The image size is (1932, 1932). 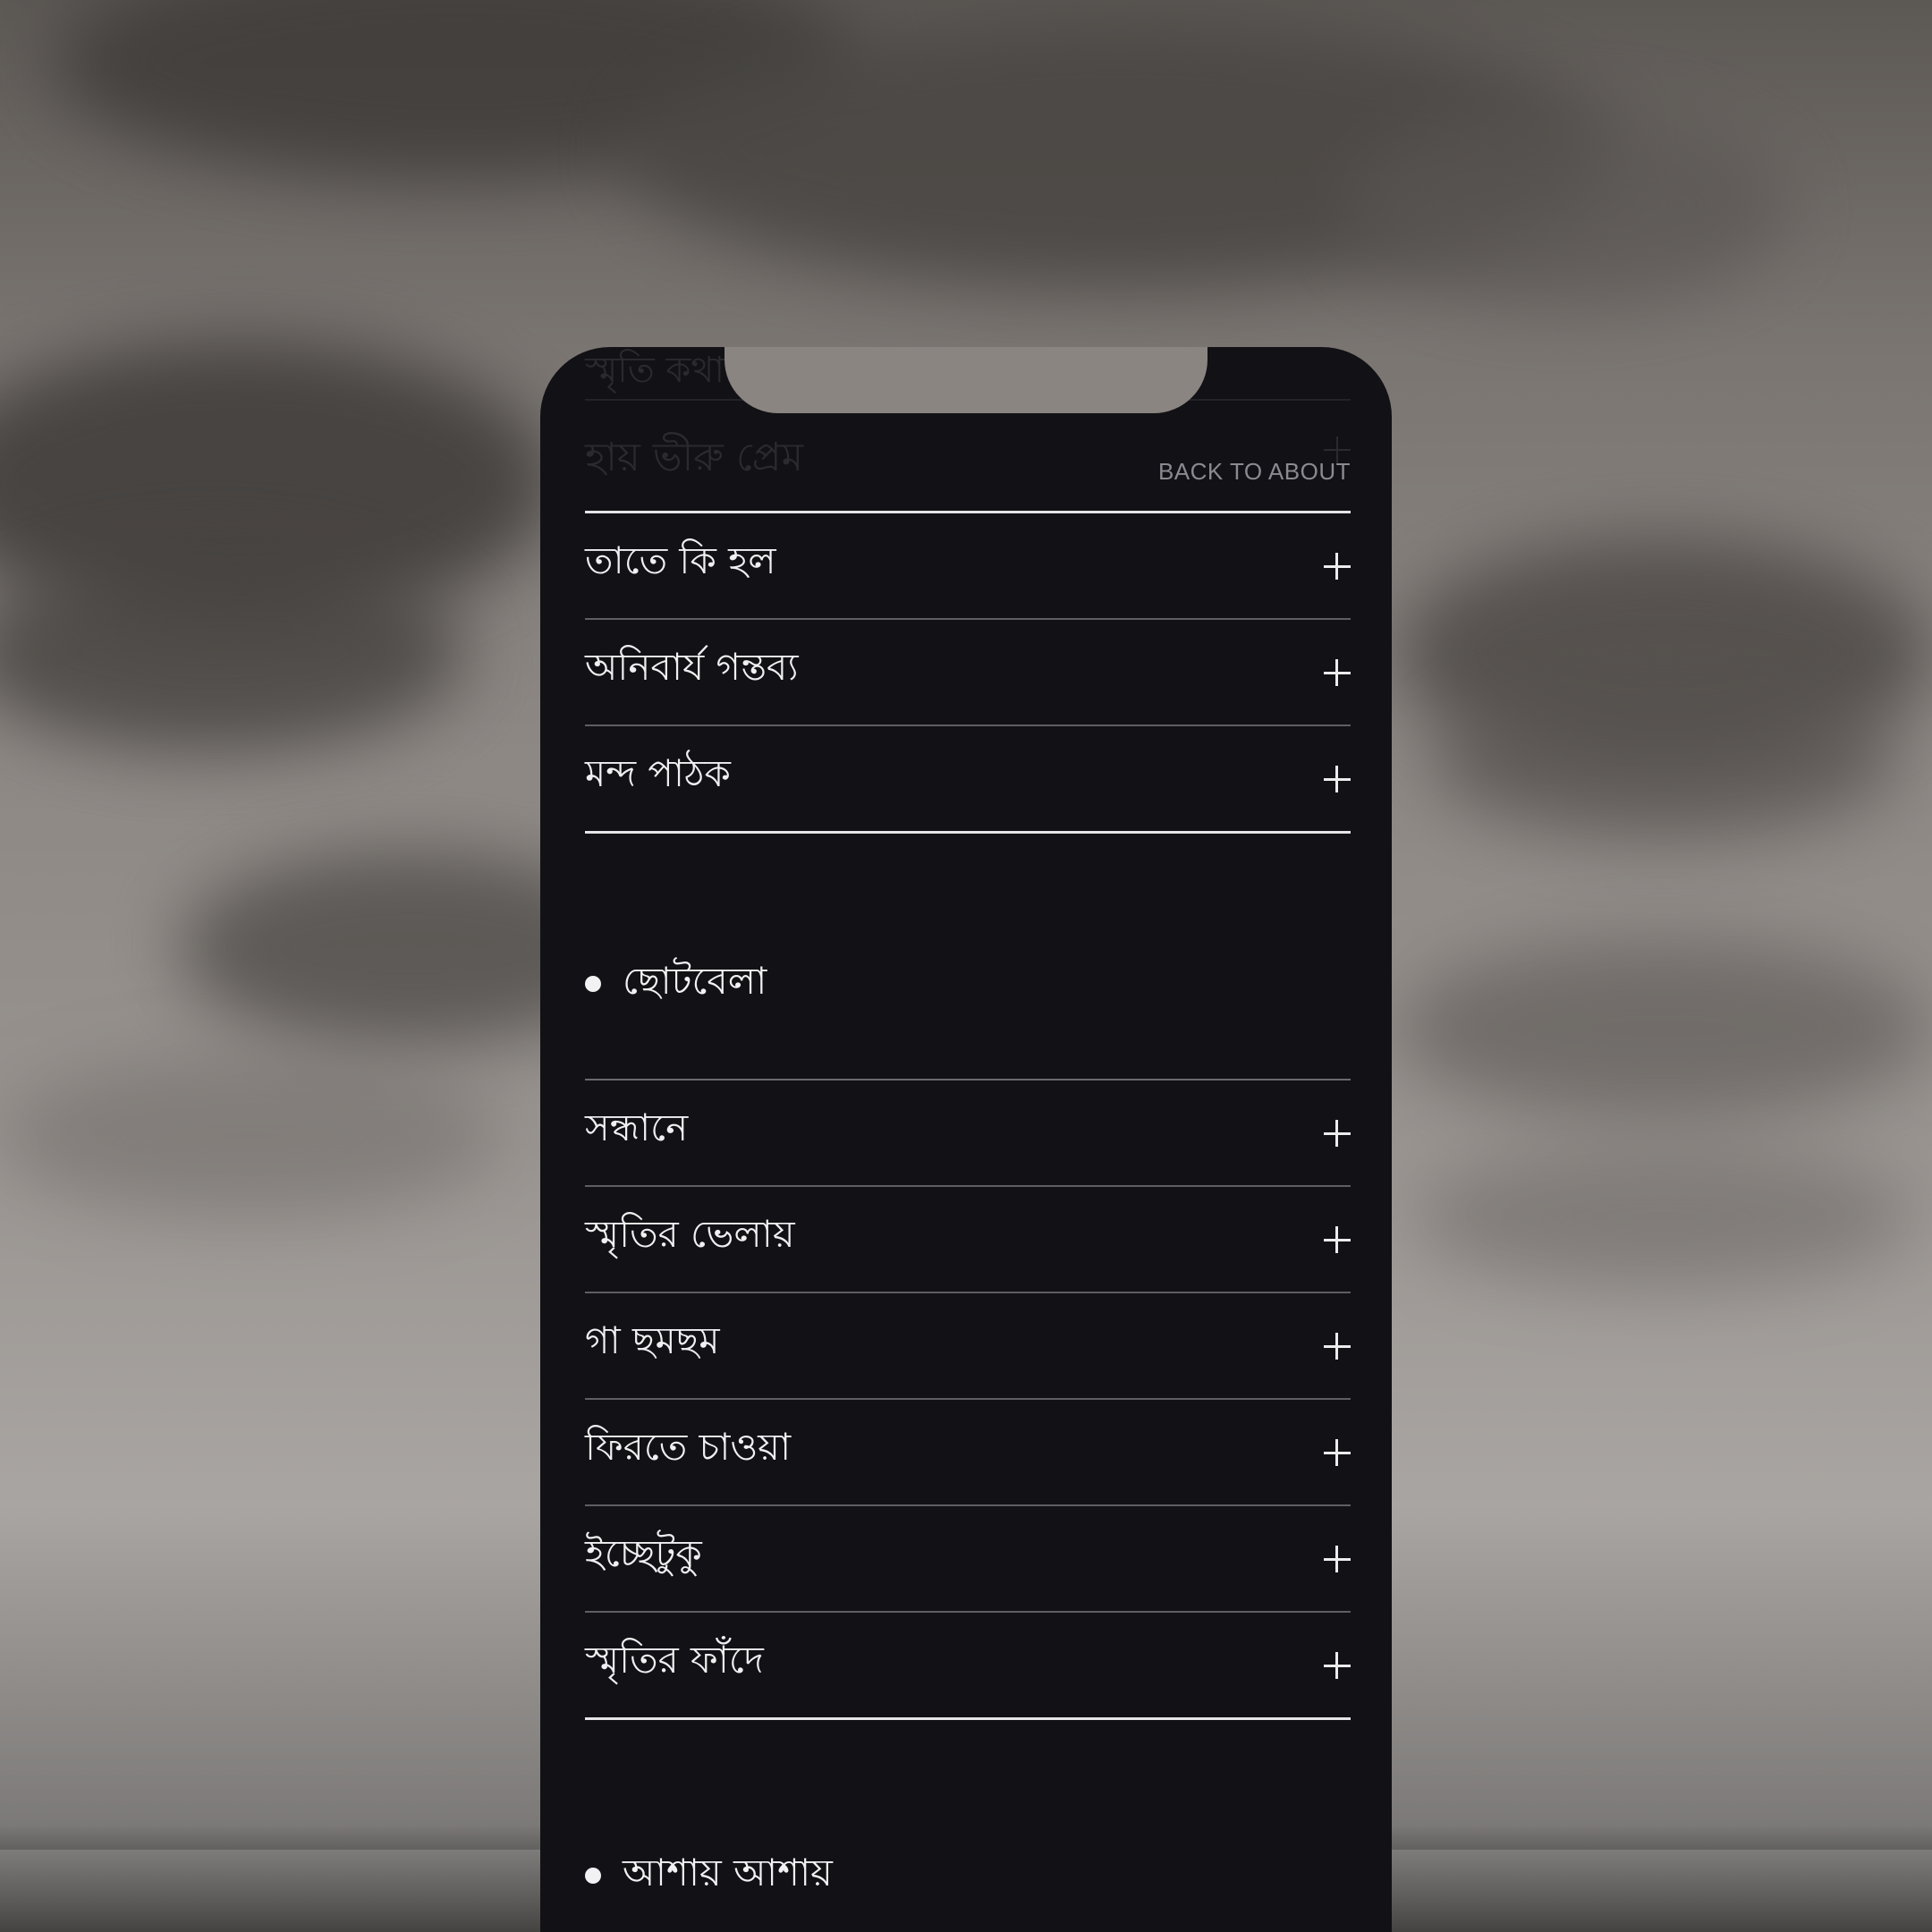 I want to click on section-heading: ছোটবেলা, so click(x=676, y=983).